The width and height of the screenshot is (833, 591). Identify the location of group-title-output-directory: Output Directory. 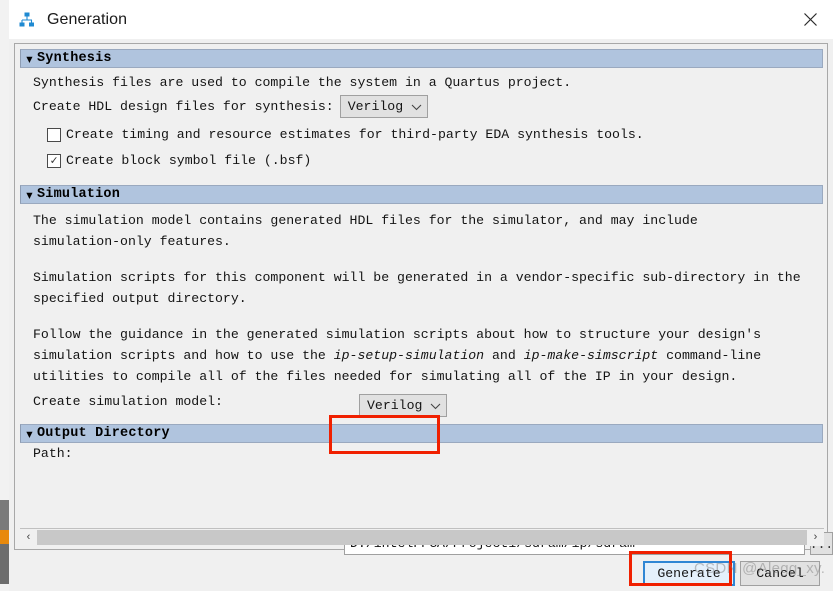
(103, 433).